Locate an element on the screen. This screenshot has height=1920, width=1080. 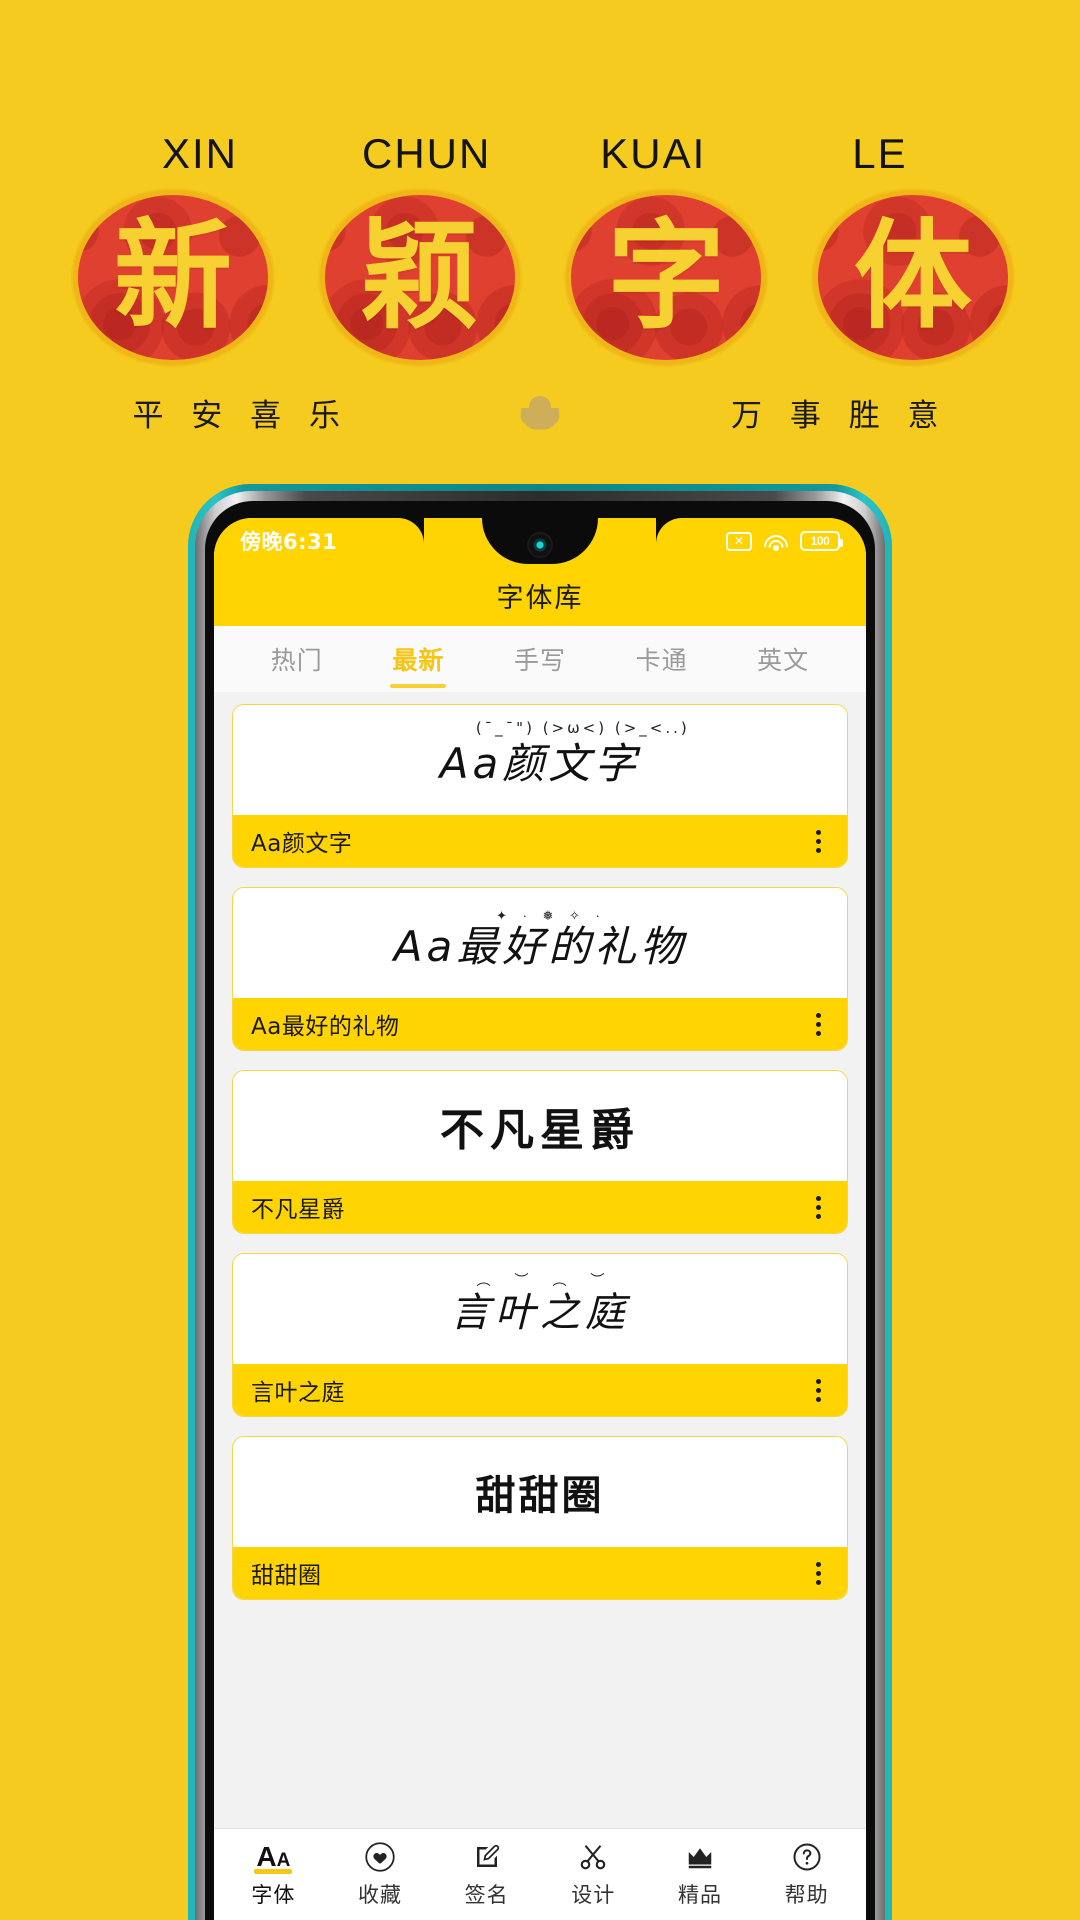
font-card-bar: 不凡星爵 is located at coordinates (540, 1207).